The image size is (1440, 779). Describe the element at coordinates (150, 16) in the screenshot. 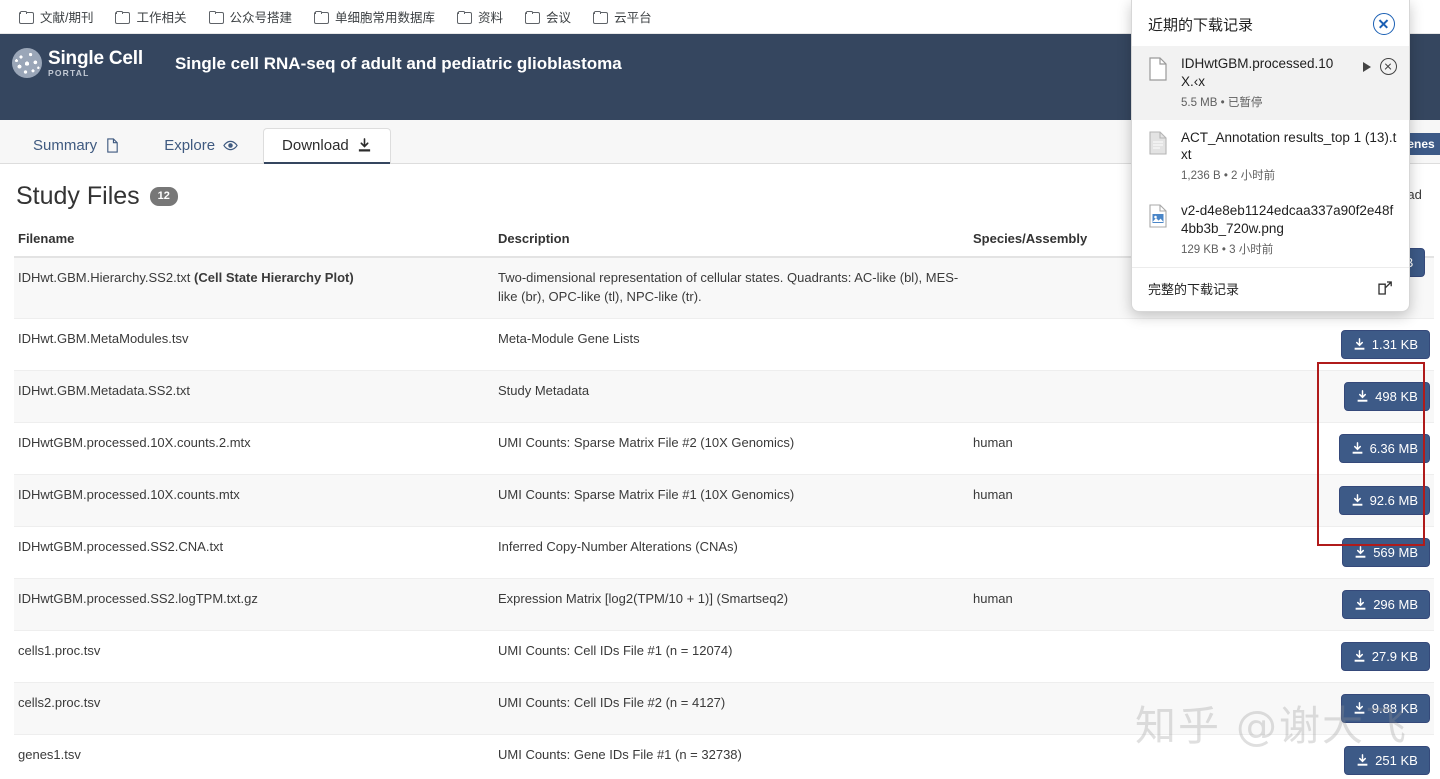

I see `bookmark-folder-1: 工作相关` at that location.